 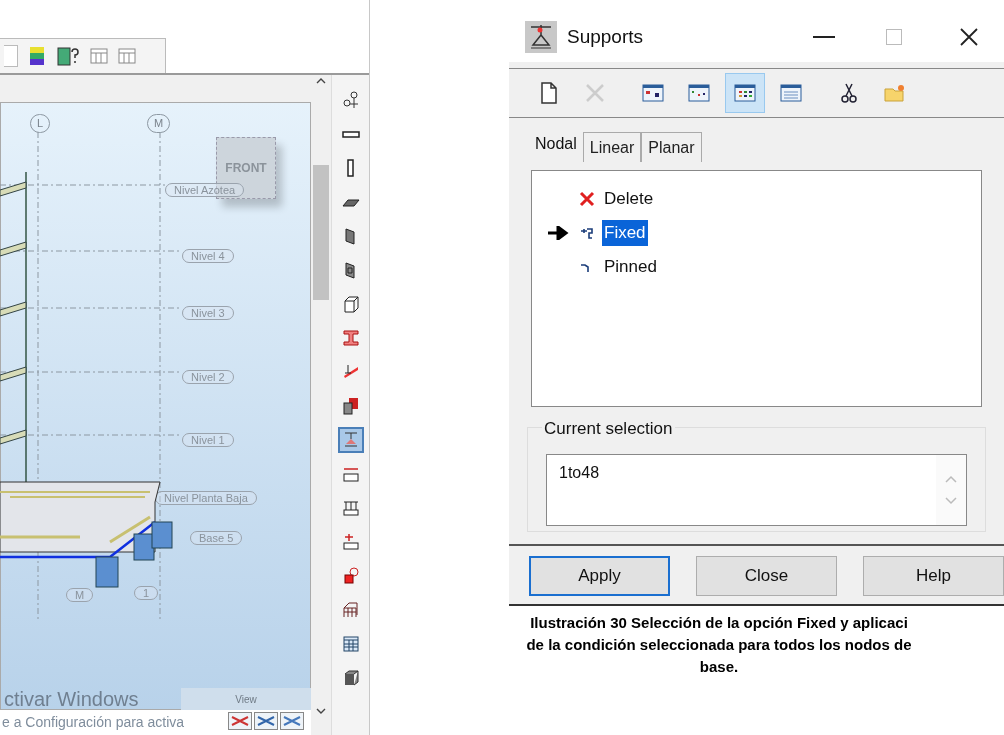 What do you see at coordinates (246, 168) in the screenshot?
I see `view-cube-label: FRONT` at bounding box center [246, 168].